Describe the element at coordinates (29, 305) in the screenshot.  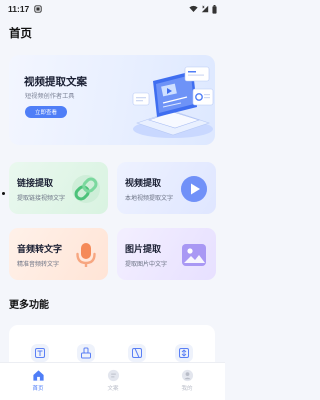
I see `more-features-title: 更多功能` at that location.